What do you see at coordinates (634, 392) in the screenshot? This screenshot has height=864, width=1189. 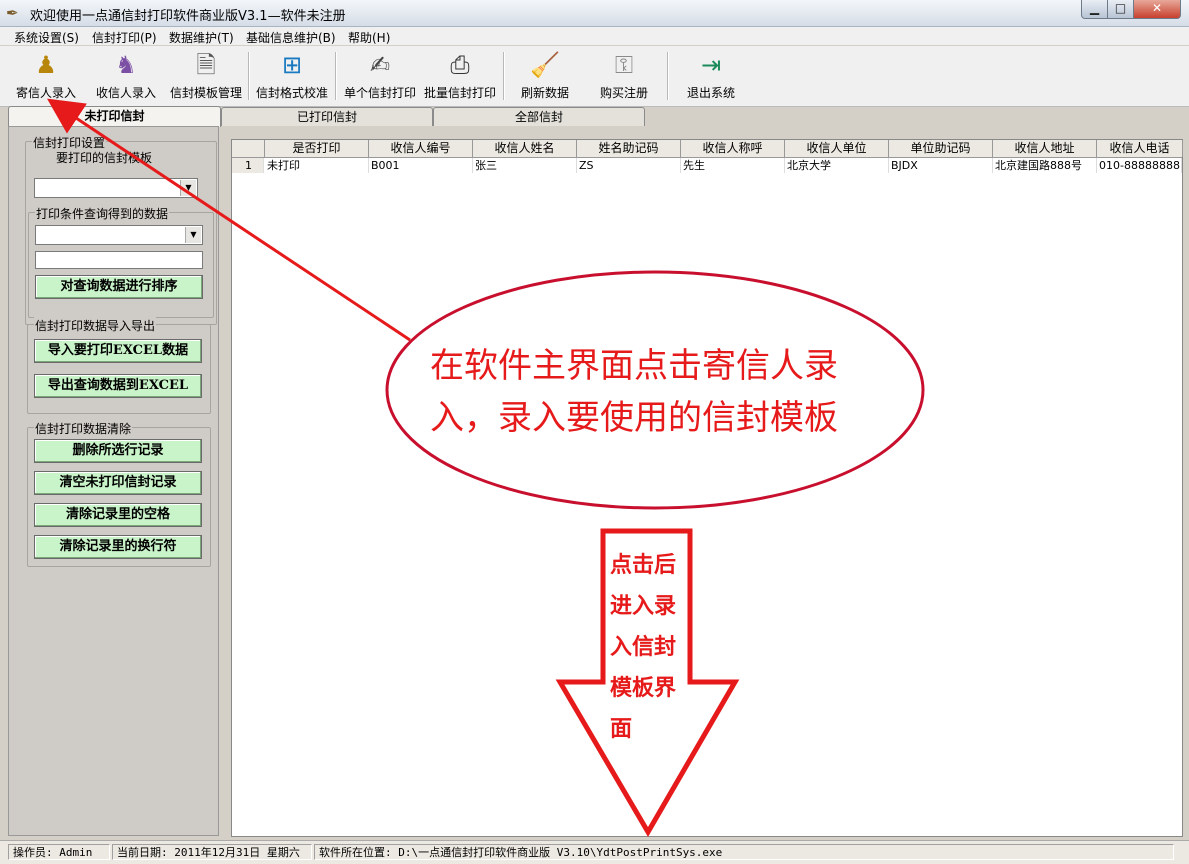 I see `annotation-callout-text: 在软件主界面点击寄信人录 入，录入要使用的信封模板` at bounding box center [634, 392].